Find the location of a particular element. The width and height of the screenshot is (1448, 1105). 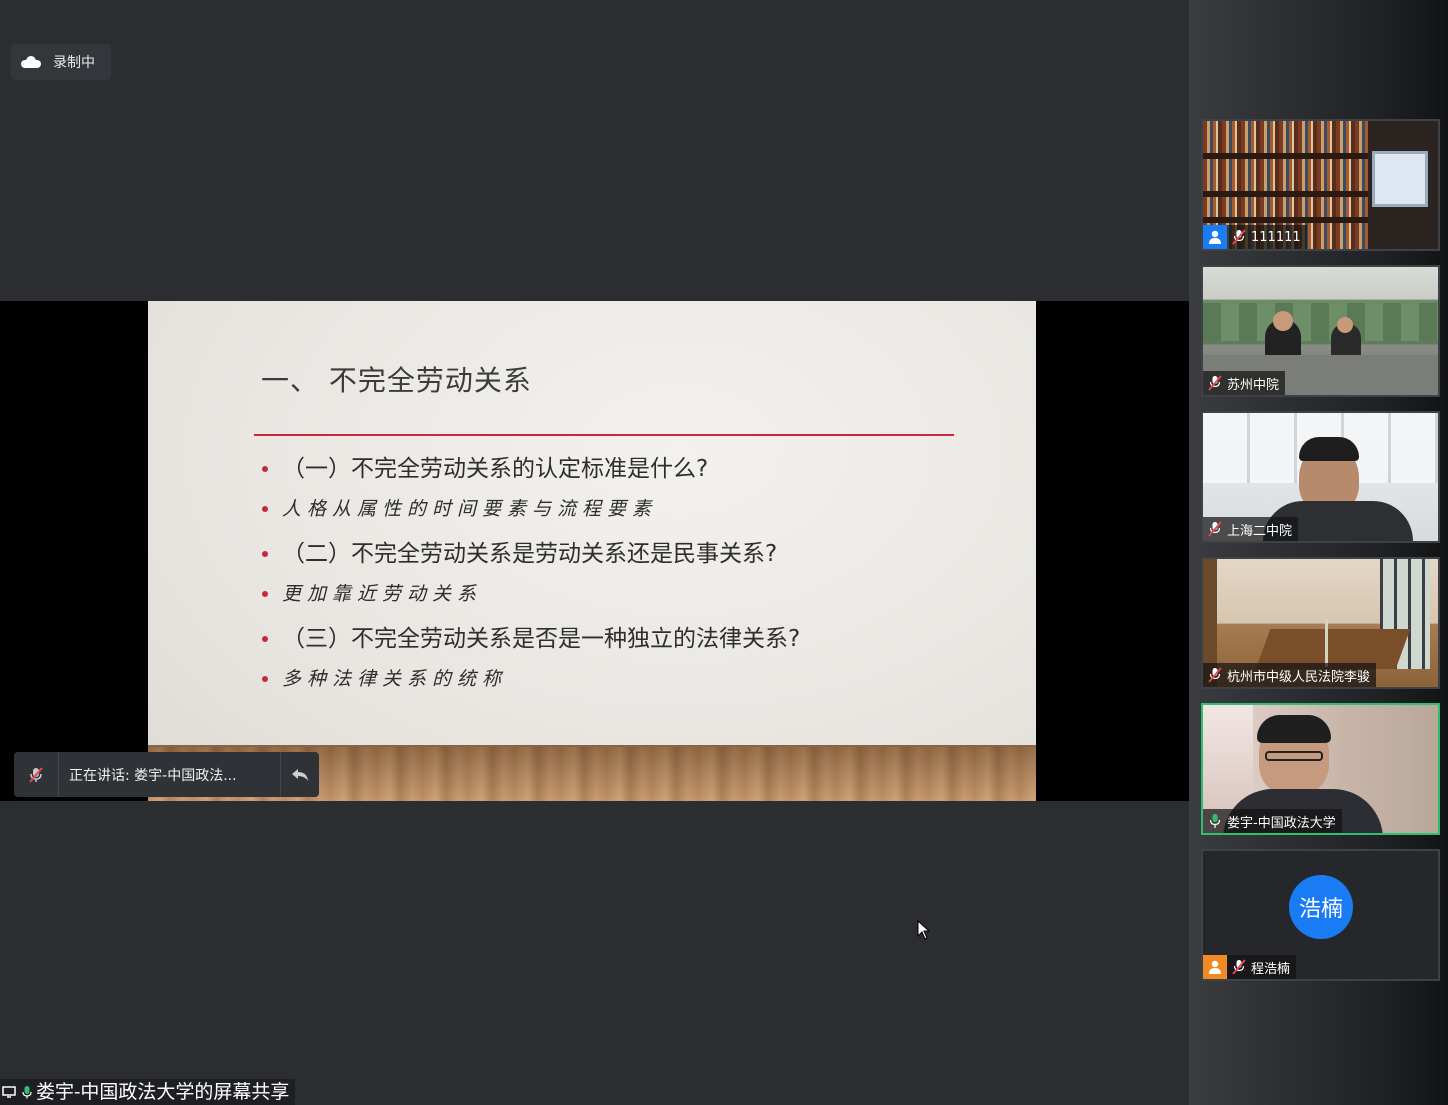

participant-name: 苏州中院 is located at coordinates (1253, 385).